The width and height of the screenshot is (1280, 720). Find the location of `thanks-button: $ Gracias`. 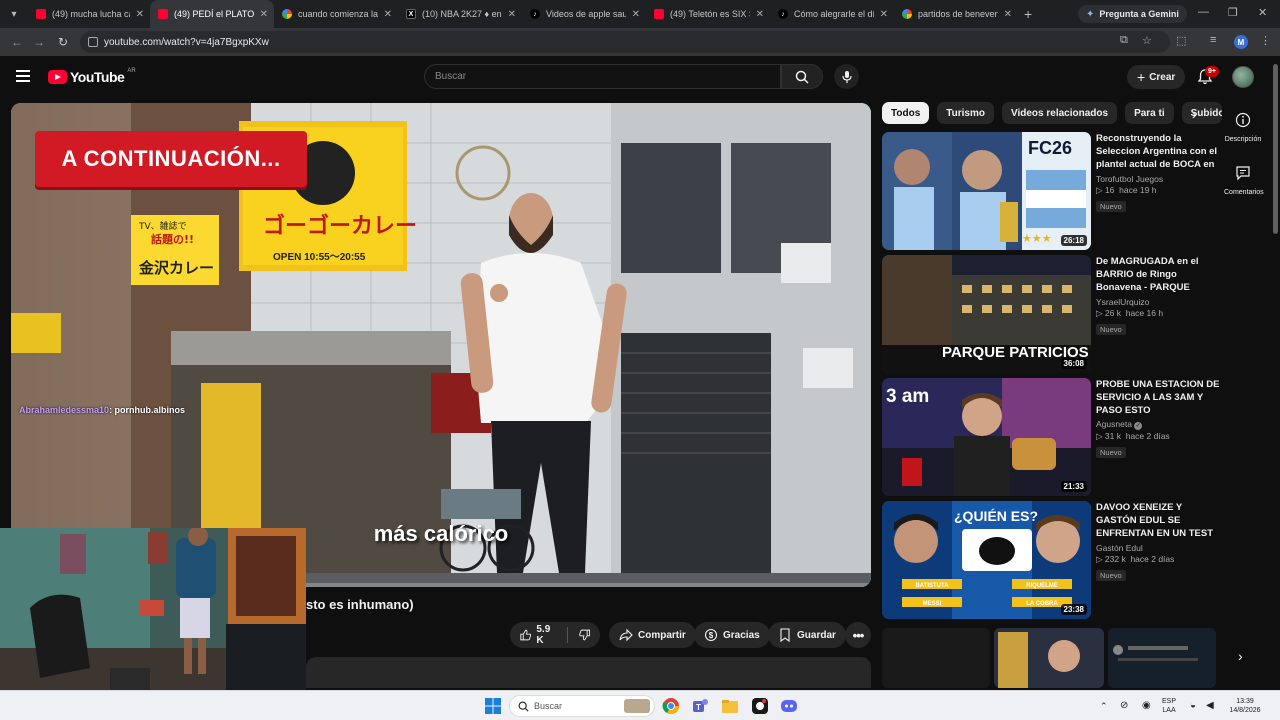

thanks-button: $ Gracias is located at coordinates (732, 635).